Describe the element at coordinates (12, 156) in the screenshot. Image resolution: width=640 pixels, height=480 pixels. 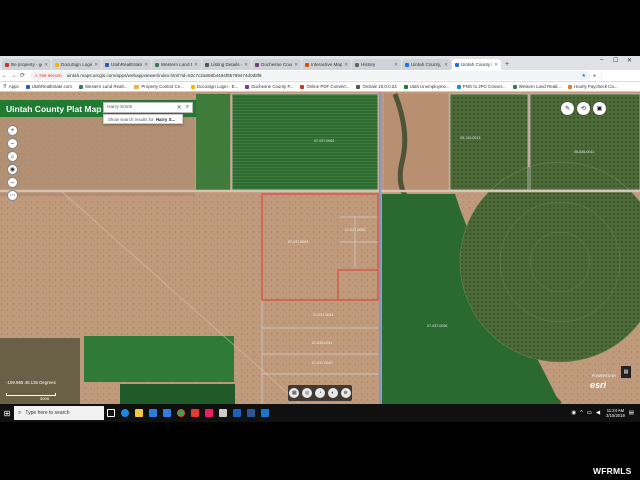
I see `home-button: ⌂` at that location.